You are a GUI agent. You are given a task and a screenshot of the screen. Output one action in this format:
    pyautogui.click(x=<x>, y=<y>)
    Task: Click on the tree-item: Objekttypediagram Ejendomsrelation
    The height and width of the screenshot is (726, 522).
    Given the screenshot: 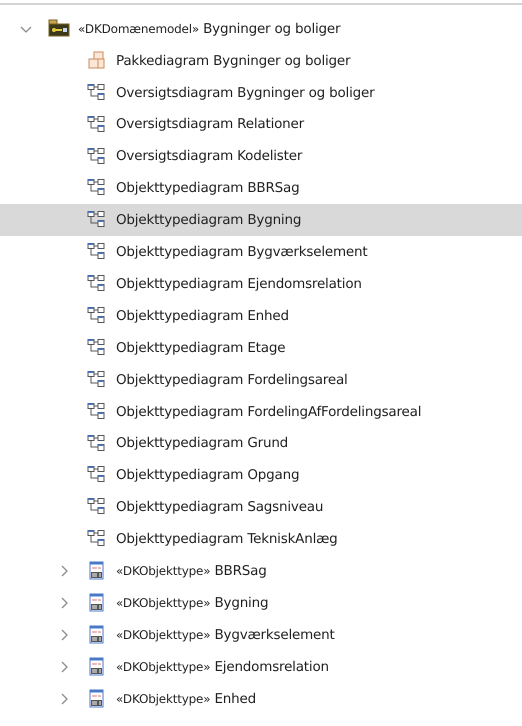 What is the action you would take?
    pyautogui.click(x=261, y=284)
    